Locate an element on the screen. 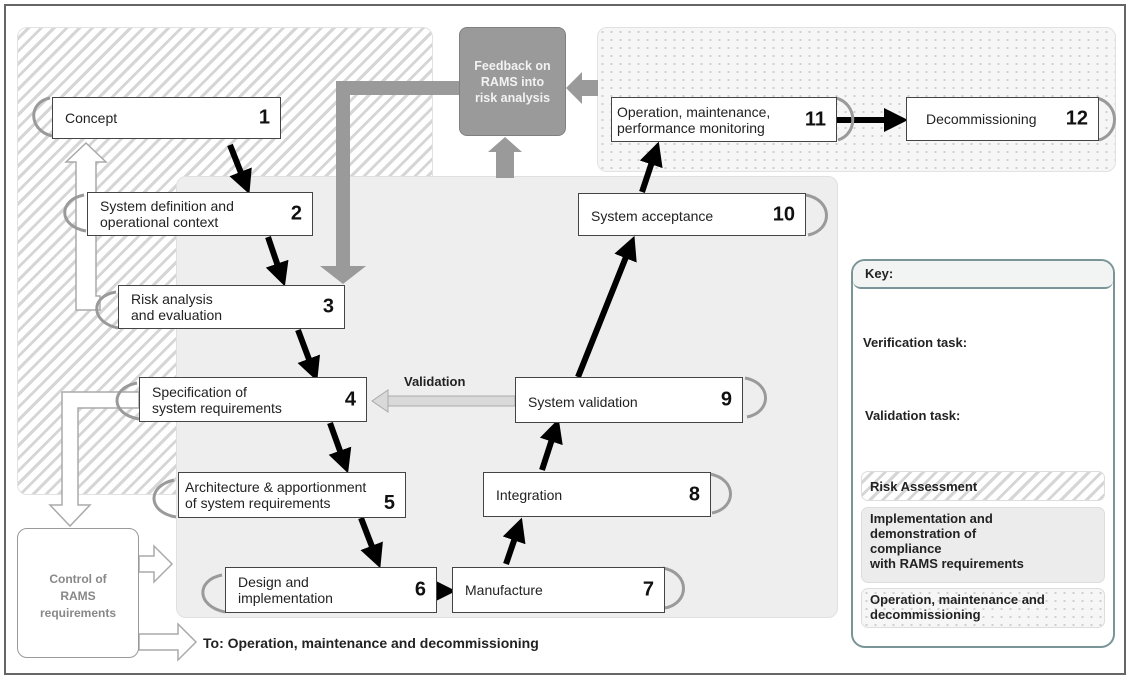 This screenshot has height=681, width=1134. phase-number: 3 is located at coordinates (328, 306).